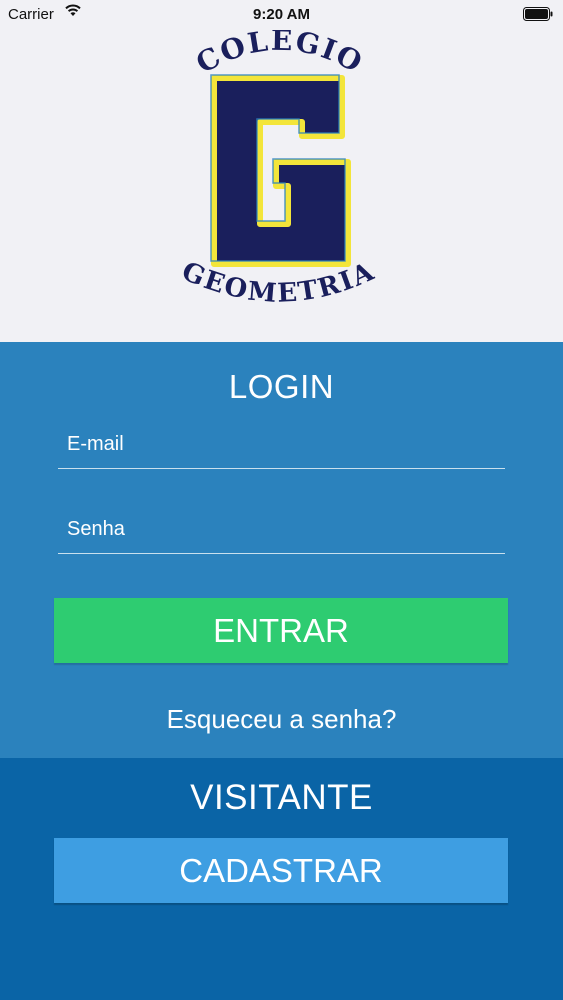 The height and width of the screenshot is (1000, 563). Describe the element at coordinates (282, 529) in the screenshot. I see `password-field` at that location.